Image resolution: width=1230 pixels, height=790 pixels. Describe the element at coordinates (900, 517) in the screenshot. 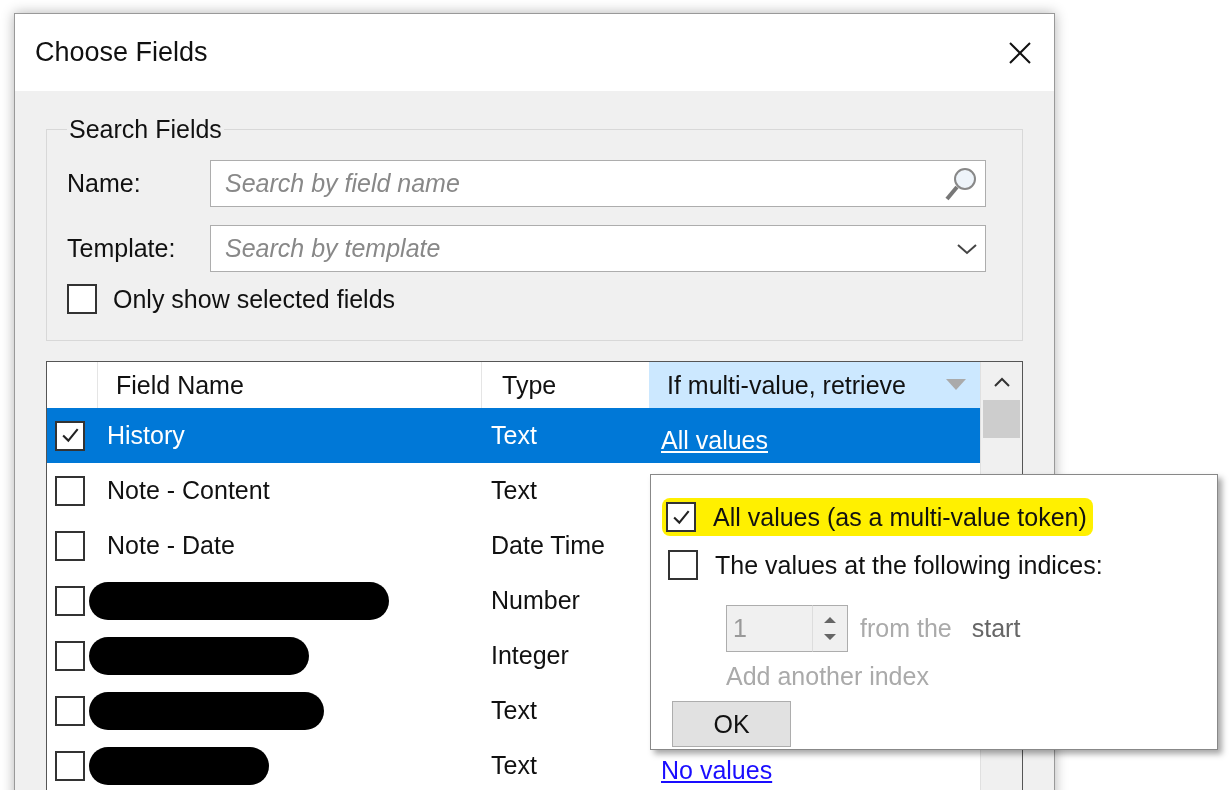

I see `option-label: All values (as a multi-value token)` at that location.